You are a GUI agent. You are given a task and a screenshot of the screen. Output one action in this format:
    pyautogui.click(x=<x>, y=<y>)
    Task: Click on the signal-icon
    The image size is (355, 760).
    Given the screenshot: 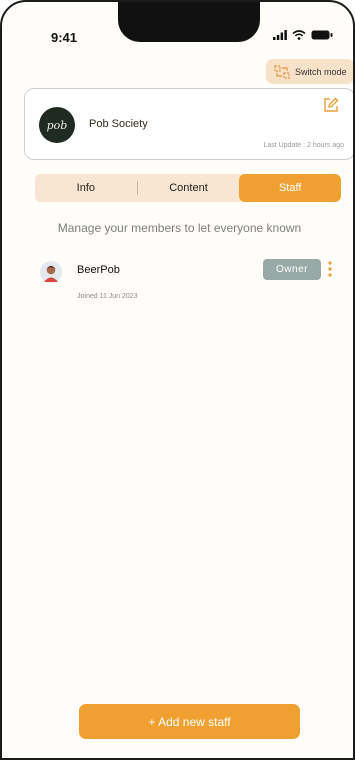 What is the action you would take?
    pyautogui.click(x=280, y=35)
    